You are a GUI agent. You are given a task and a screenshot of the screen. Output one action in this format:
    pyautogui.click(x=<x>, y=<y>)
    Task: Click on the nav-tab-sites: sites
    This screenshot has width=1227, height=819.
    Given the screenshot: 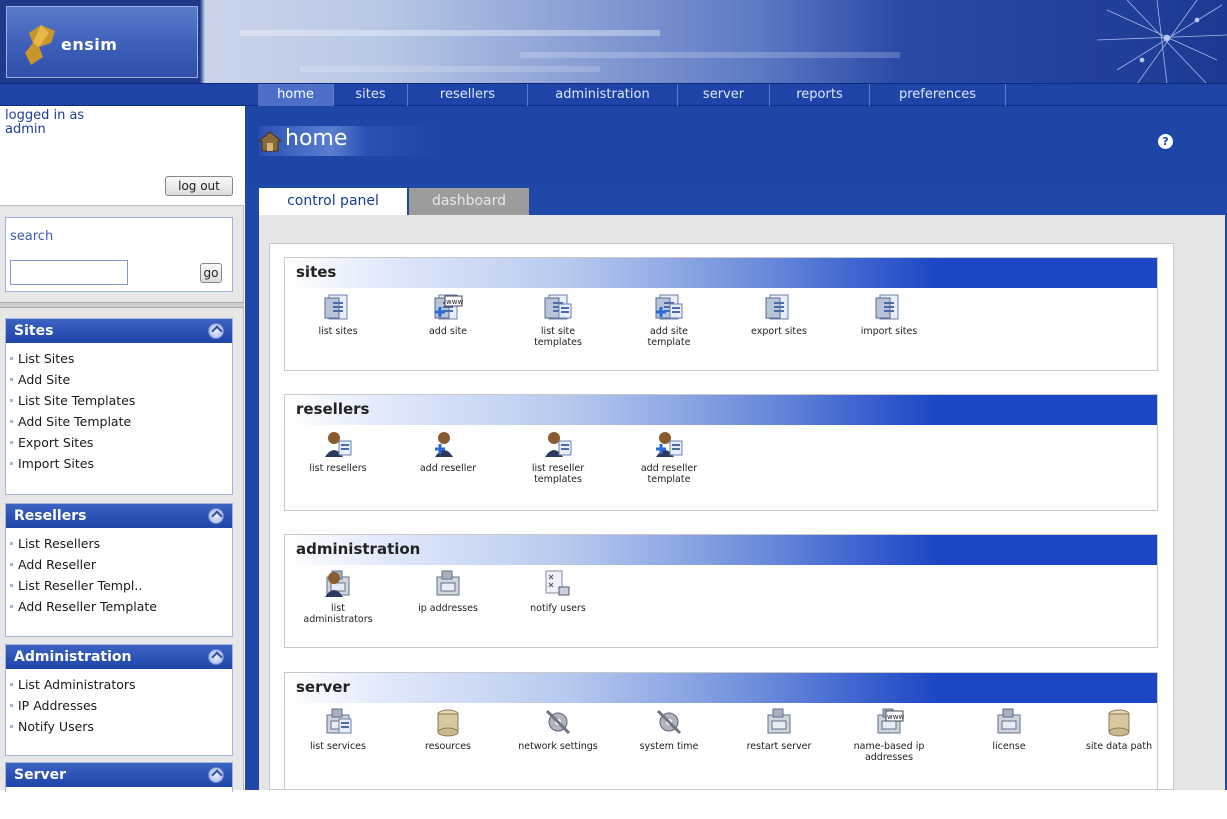 What is the action you would take?
    pyautogui.click(x=371, y=95)
    